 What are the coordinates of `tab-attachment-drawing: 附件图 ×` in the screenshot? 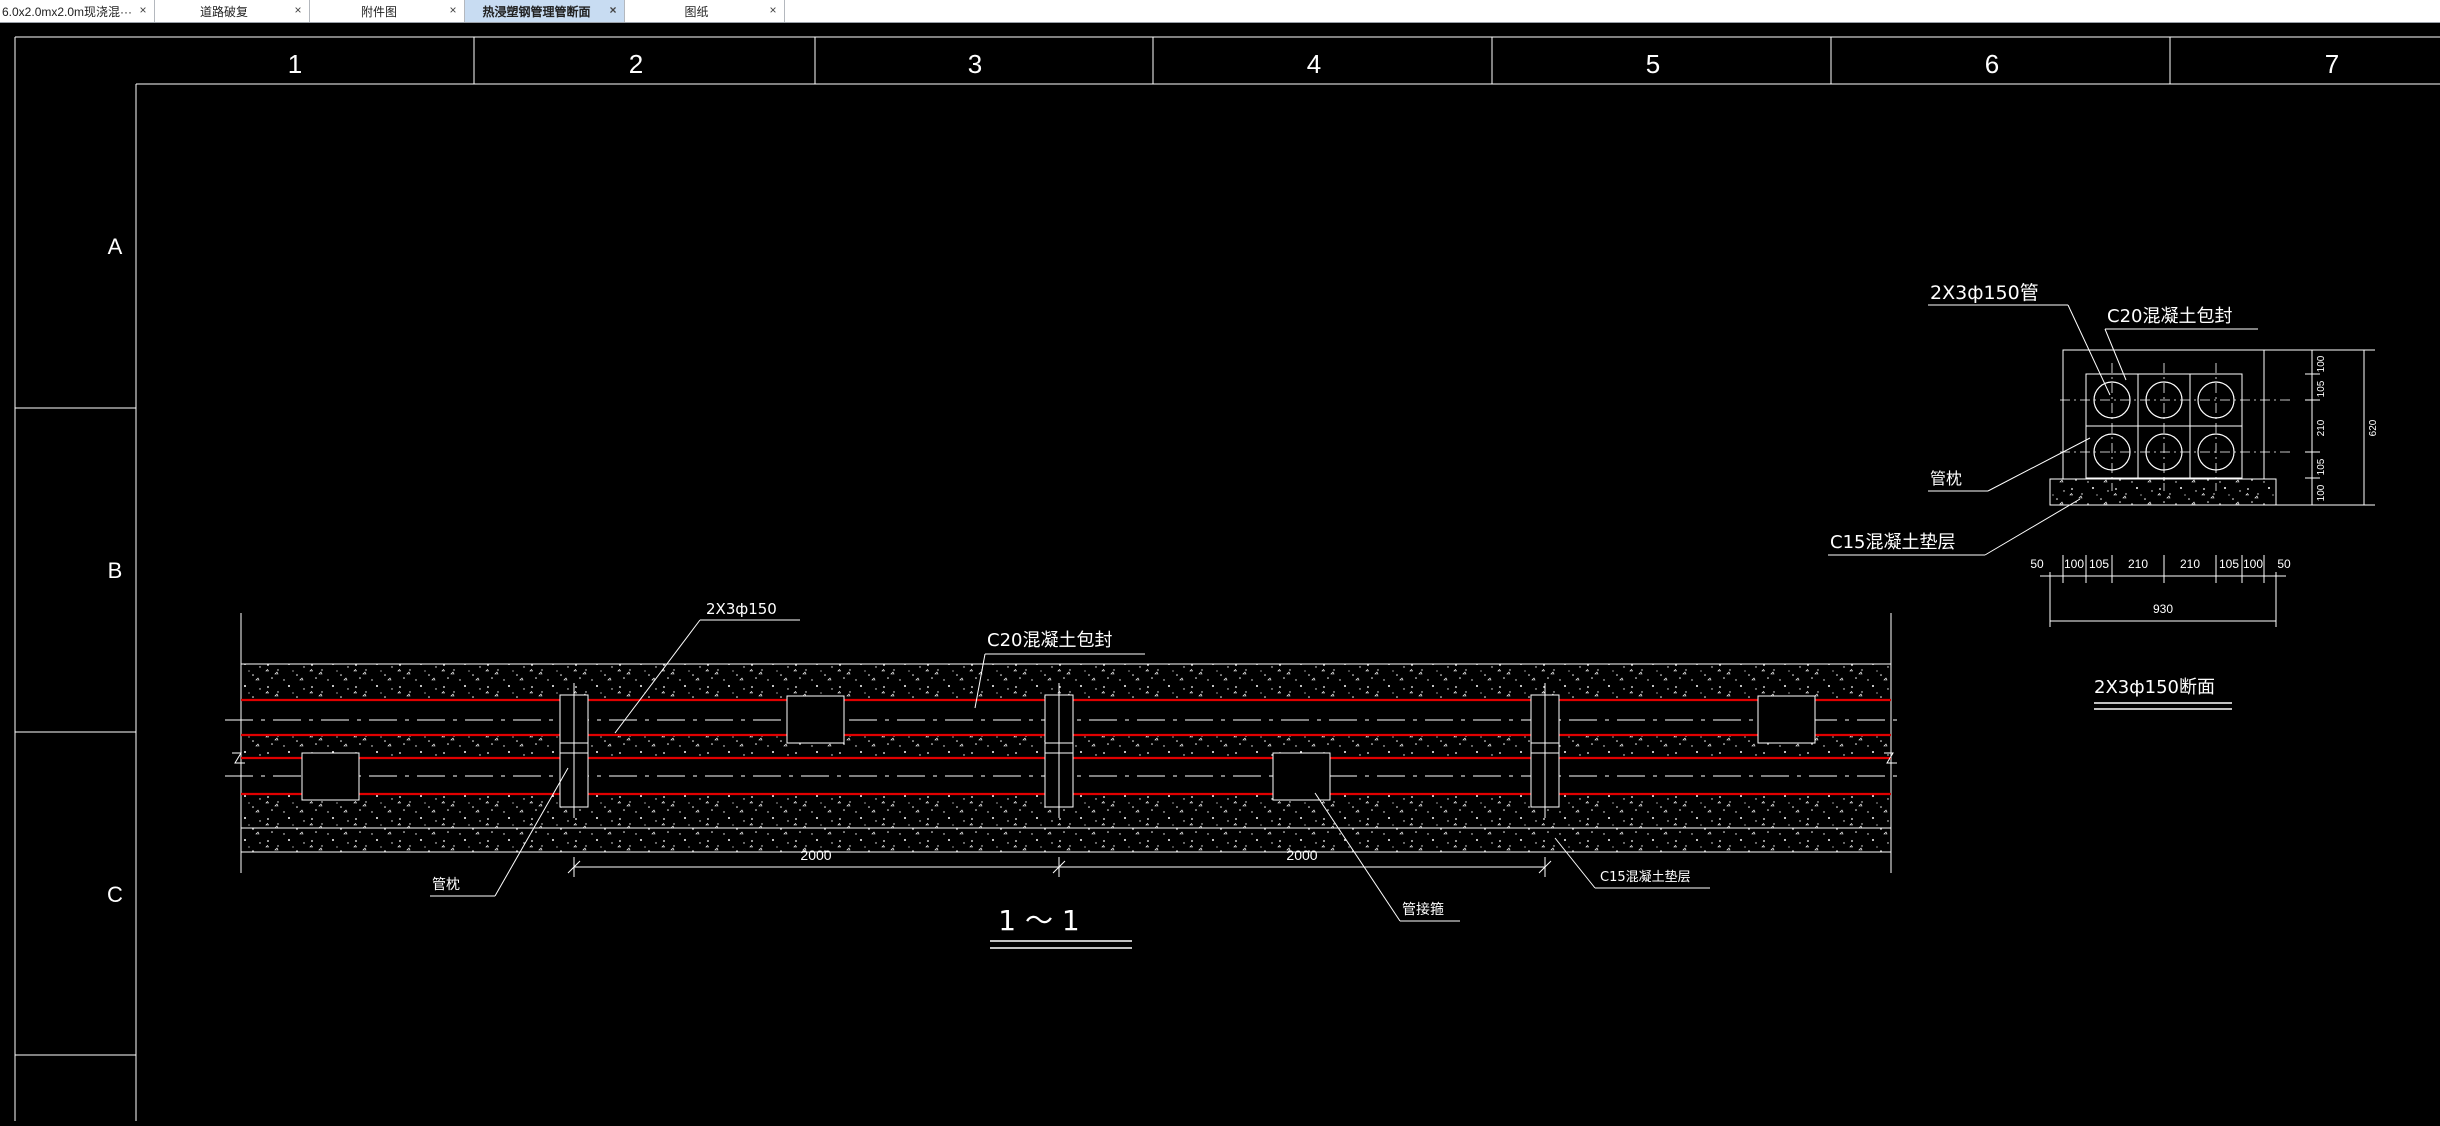 It's located at (387, 11).